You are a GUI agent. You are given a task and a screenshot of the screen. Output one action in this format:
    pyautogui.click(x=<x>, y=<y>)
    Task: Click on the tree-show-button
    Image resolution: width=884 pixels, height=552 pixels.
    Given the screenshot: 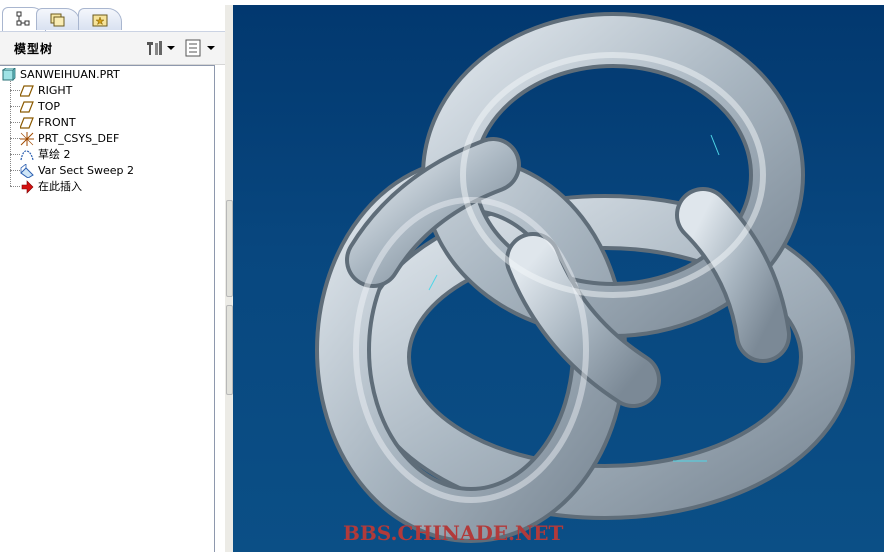 What is the action you would take?
    pyautogui.click(x=200, y=48)
    